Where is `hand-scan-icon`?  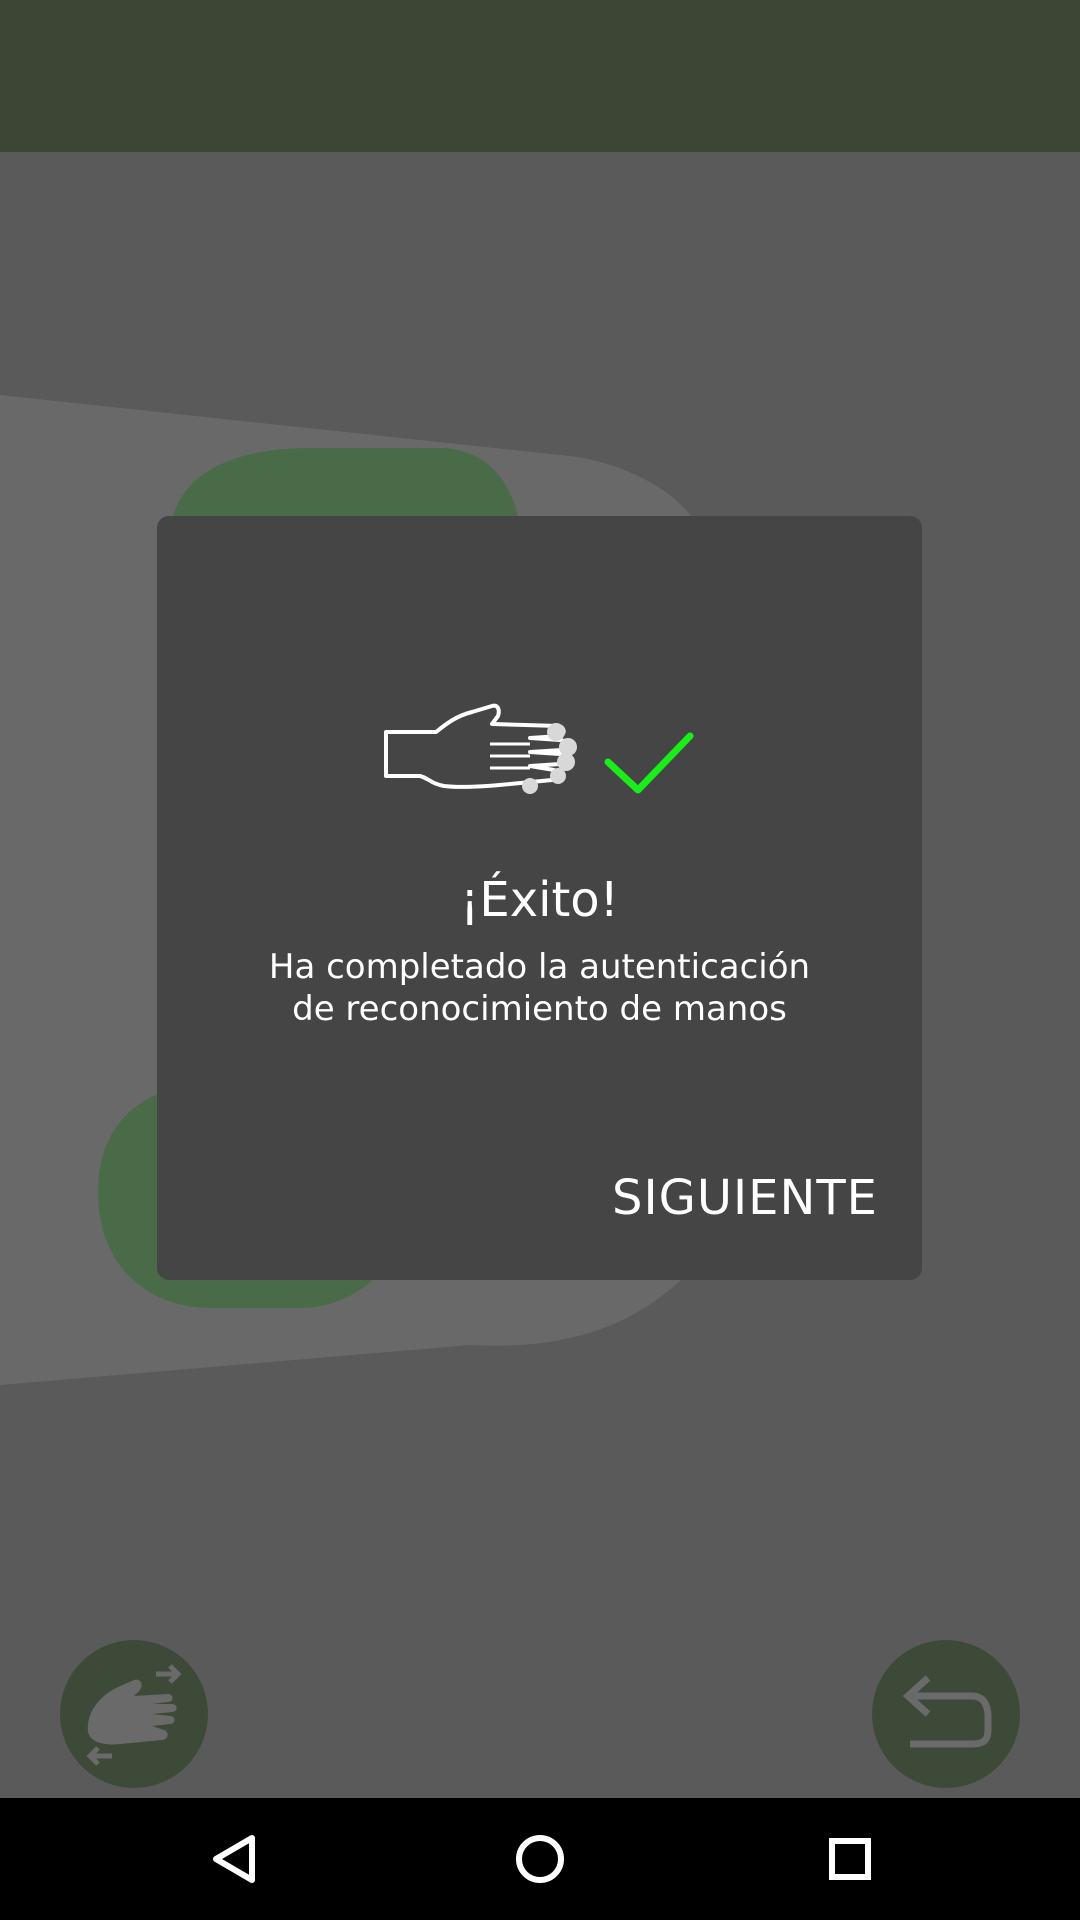 hand-scan-icon is located at coordinates (539, 748).